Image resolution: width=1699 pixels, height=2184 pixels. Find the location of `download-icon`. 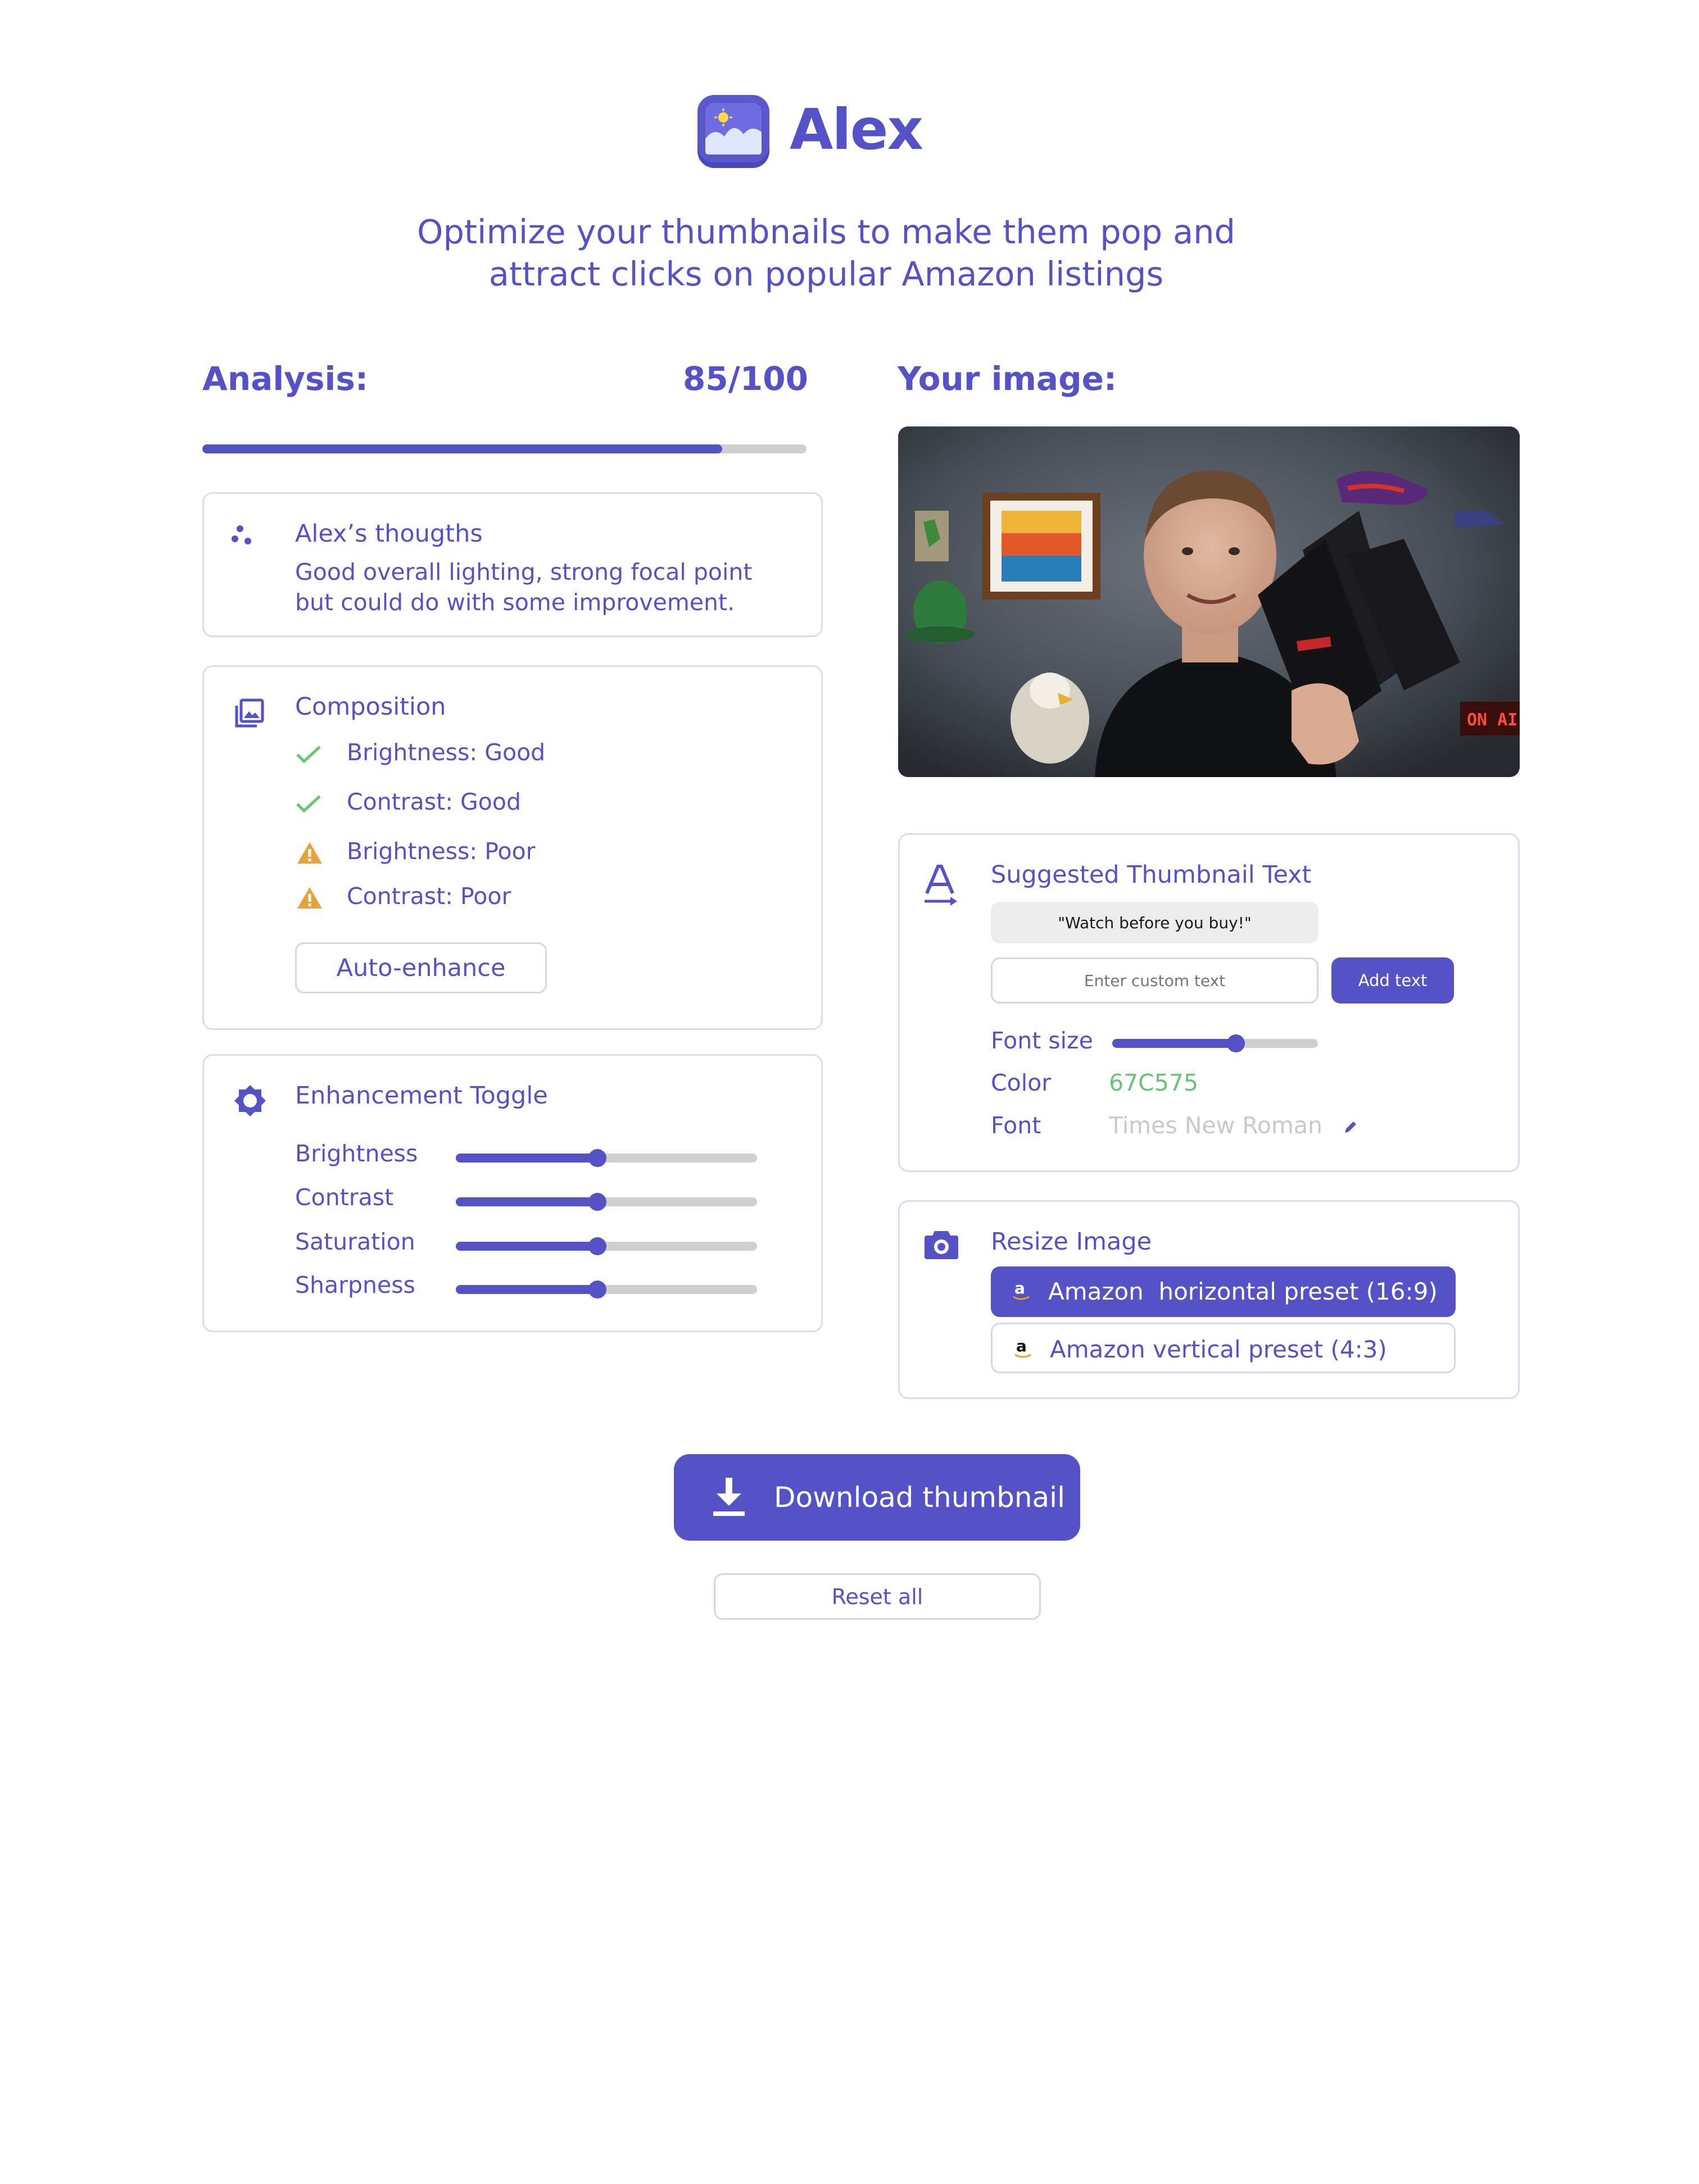

download-icon is located at coordinates (729, 1497).